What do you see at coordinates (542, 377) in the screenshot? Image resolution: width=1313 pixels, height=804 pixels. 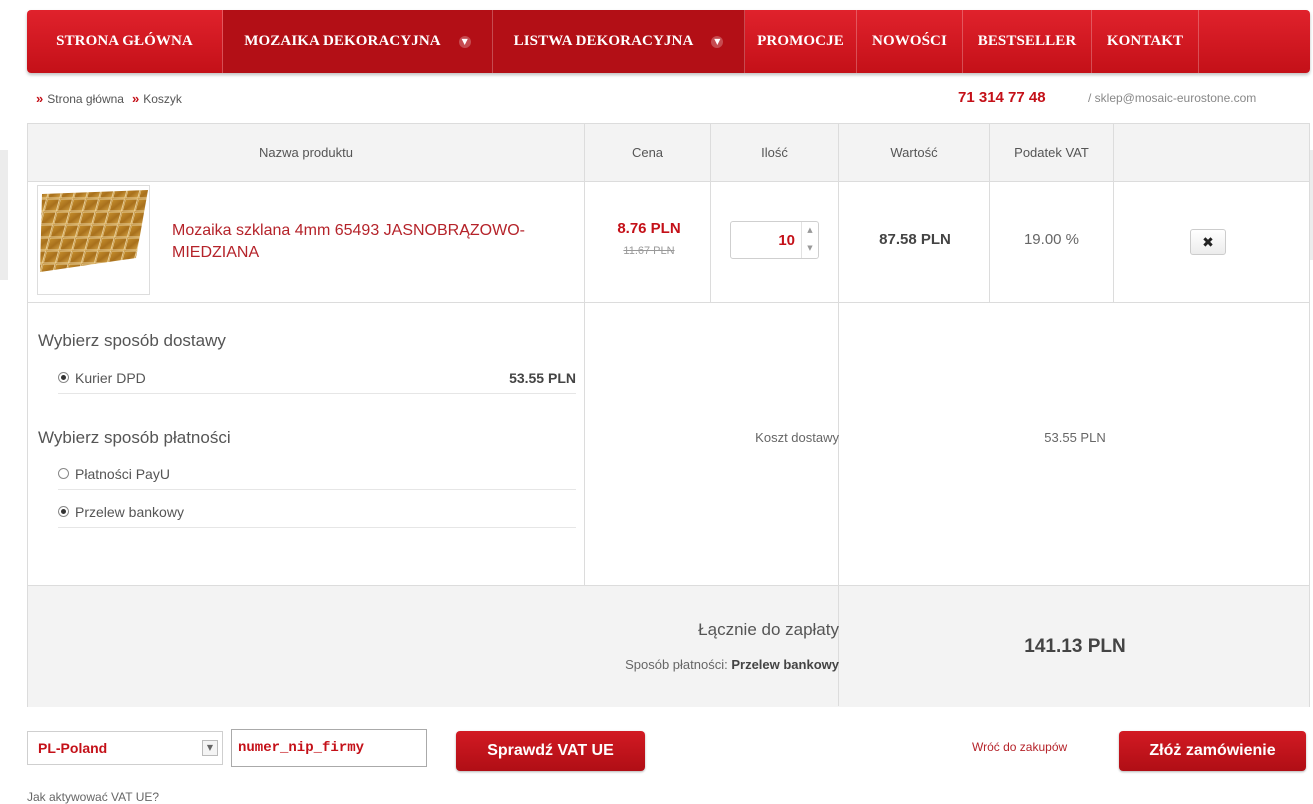 I see `delivery-option-price: 53.55 PLN` at bounding box center [542, 377].